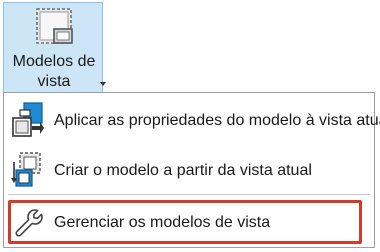 The height and width of the screenshot is (252, 380). What do you see at coordinates (54, 47) in the screenshot?
I see `view-templates-ribbon-button: Modelos de vista` at bounding box center [54, 47].